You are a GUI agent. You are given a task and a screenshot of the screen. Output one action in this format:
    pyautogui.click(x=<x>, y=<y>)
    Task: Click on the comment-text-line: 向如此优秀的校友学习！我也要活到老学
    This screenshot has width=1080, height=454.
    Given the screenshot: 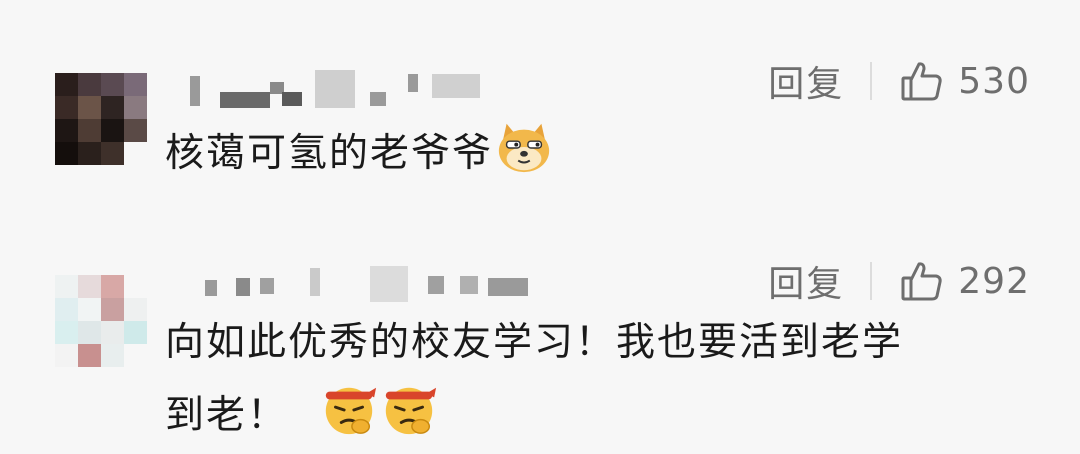 What is the action you would take?
    pyautogui.click(x=534, y=342)
    